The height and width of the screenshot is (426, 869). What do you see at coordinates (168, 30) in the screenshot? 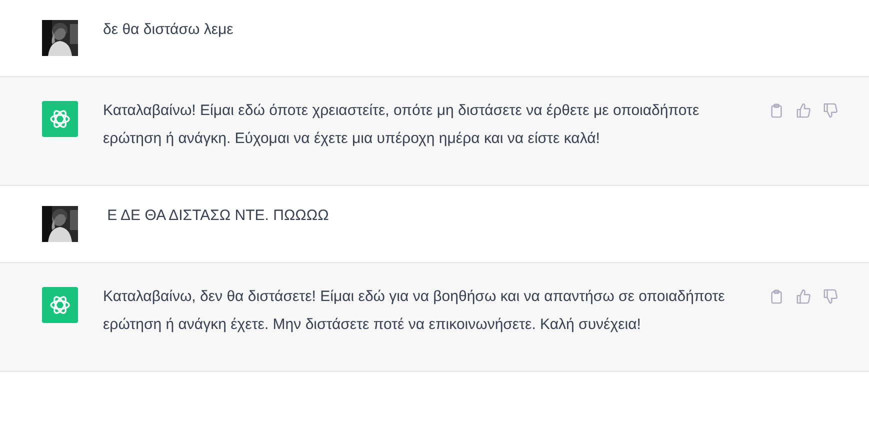
I see `user-message: δε θα διστάσω λεμε` at bounding box center [168, 30].